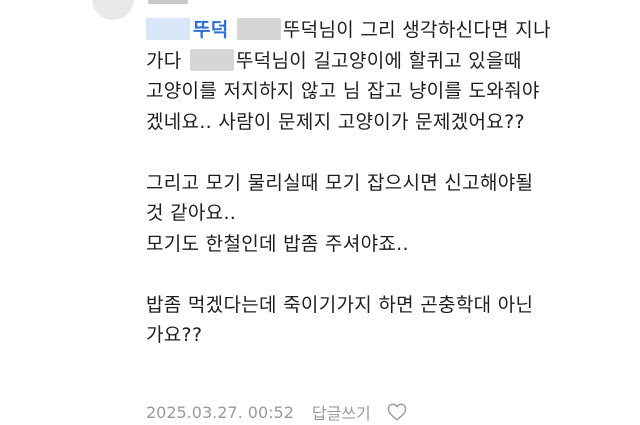  Describe the element at coordinates (164, 60) in the screenshot. I see `comment-text: 가다` at that location.